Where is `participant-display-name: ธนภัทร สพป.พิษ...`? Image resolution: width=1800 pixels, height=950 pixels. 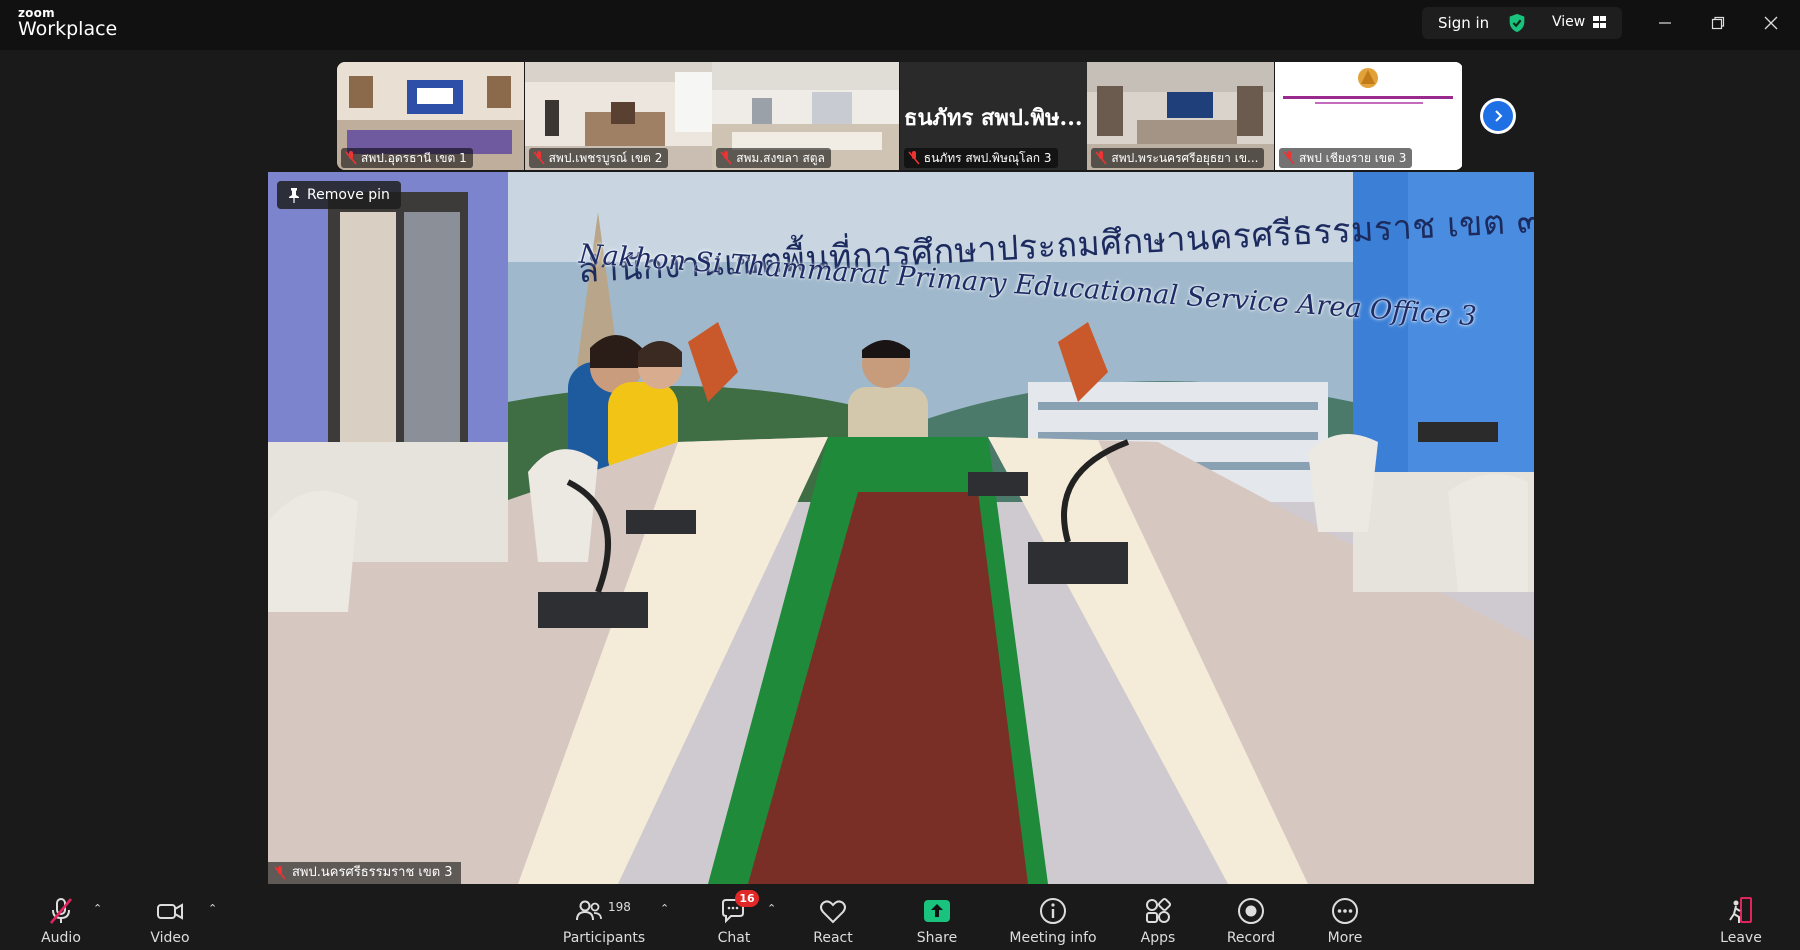 participant-display-name: ธนภัทร สพป.พิษ... is located at coordinates (993, 118).